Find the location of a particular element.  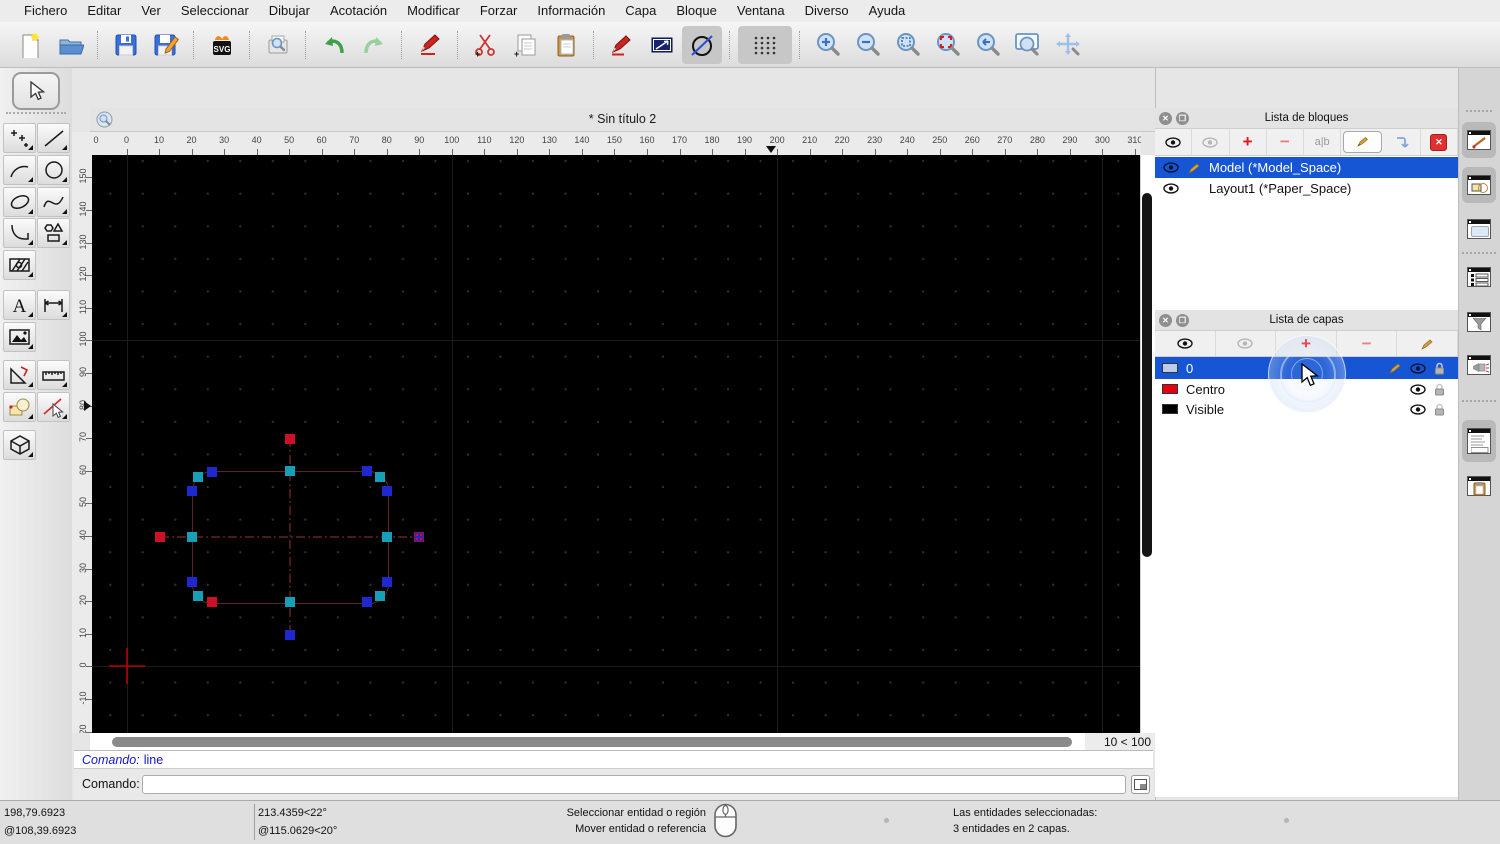

remove-layer-button: − is located at coordinates (1367, 343).